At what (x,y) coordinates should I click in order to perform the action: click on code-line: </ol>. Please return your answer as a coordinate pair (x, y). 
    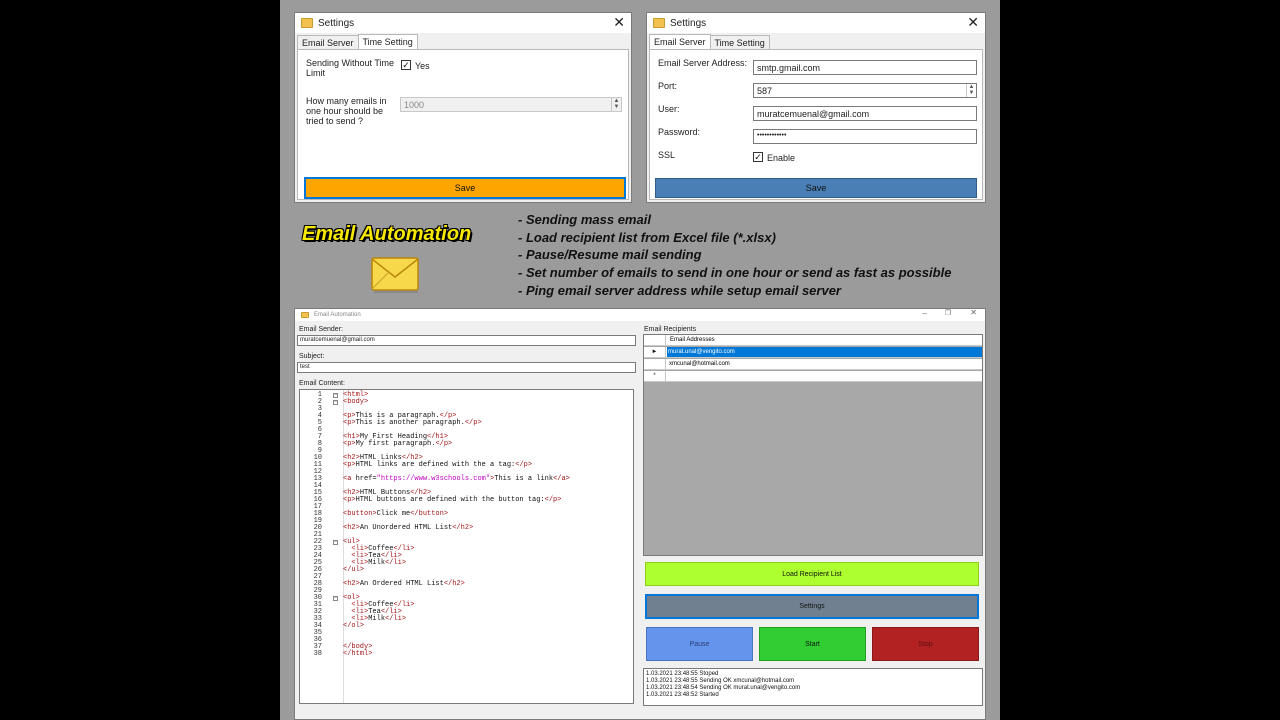
    Looking at the image, I should click on (354, 626).